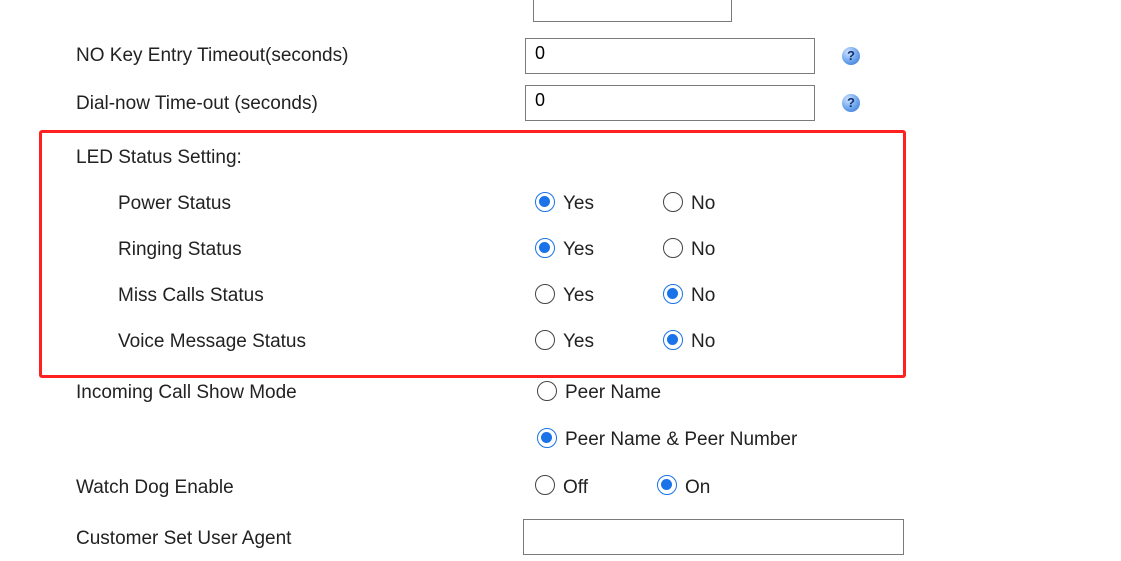 The height and width of the screenshot is (561, 1121). What do you see at coordinates (670, 103) in the screenshot?
I see `dial-now-timeout-input: 0` at bounding box center [670, 103].